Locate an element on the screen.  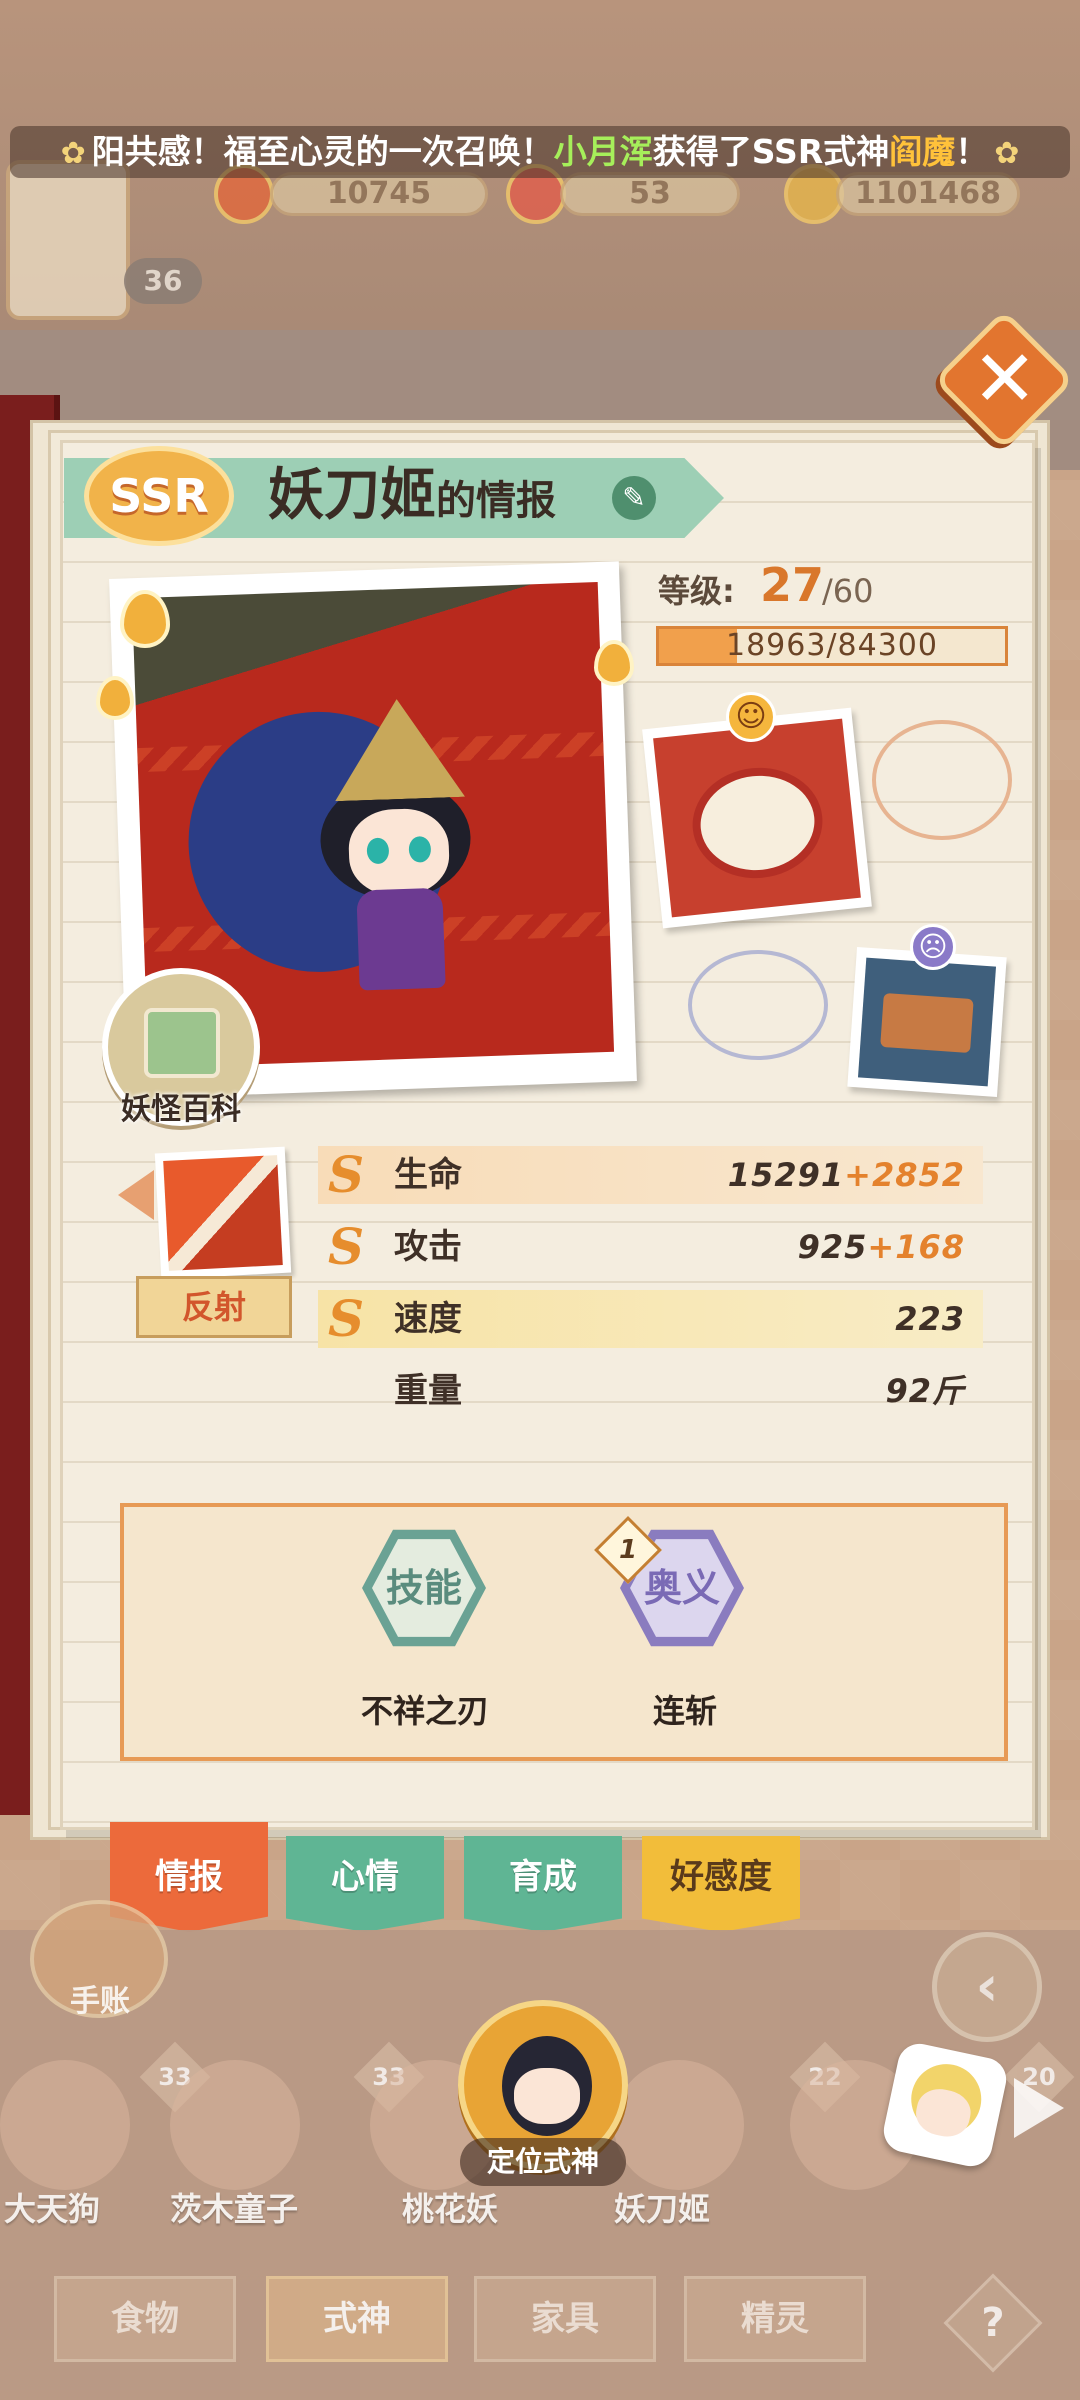
jade-counter: 53 is located at coordinates (650, 194).